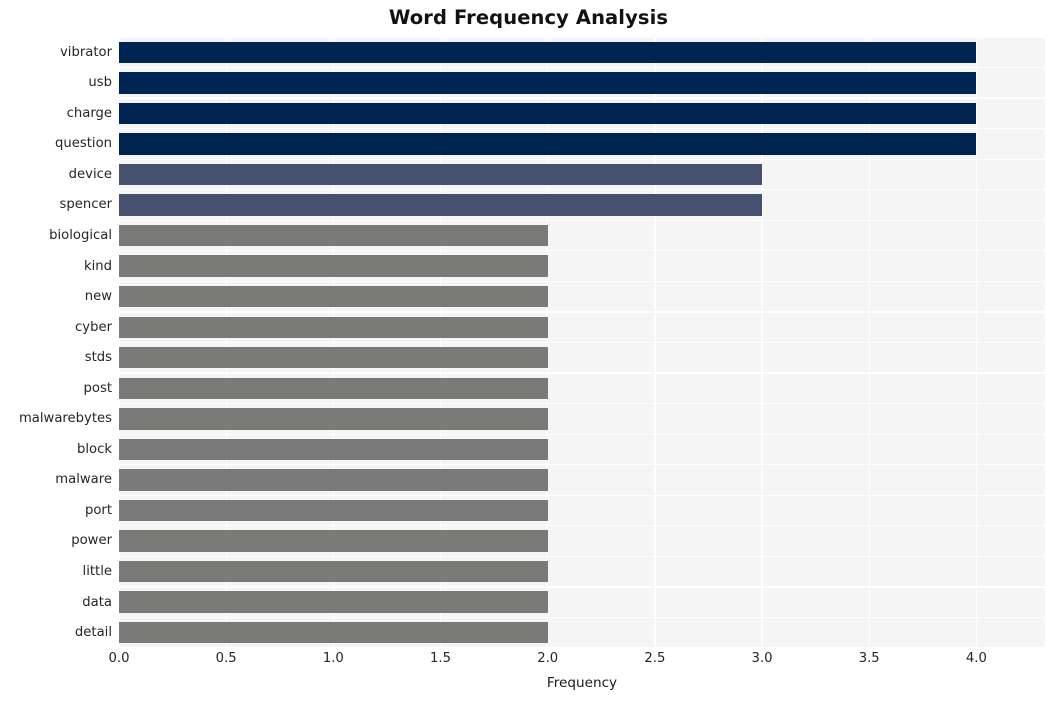 The width and height of the screenshot is (1057, 701). What do you see at coordinates (86, 205) in the screenshot?
I see `y-tick-label-spencer: spencer` at bounding box center [86, 205].